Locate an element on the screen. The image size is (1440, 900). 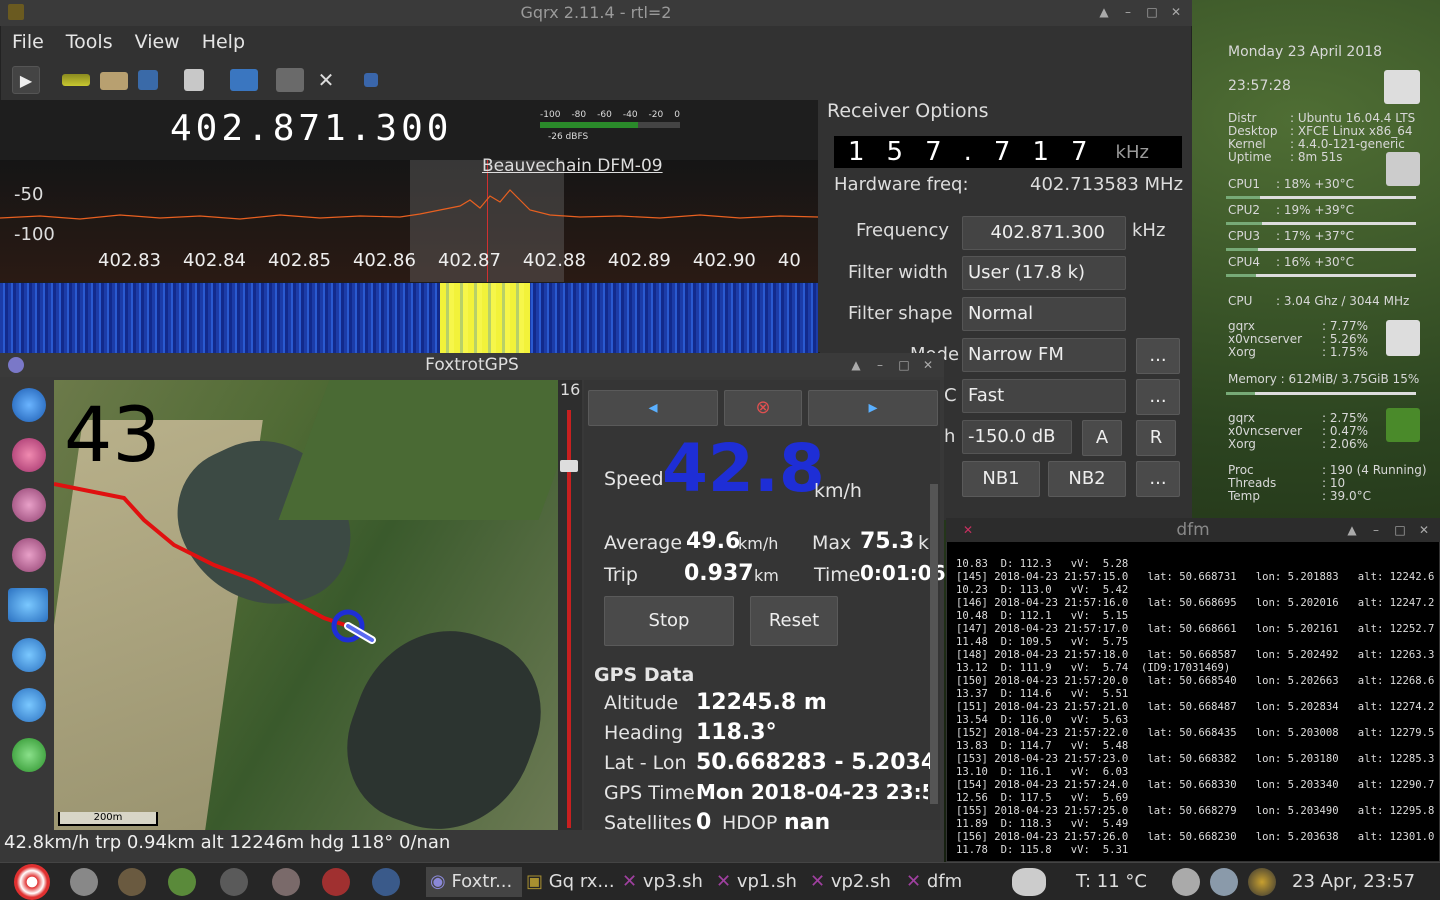
zoom-out-icon is located at coordinates (29, 555).